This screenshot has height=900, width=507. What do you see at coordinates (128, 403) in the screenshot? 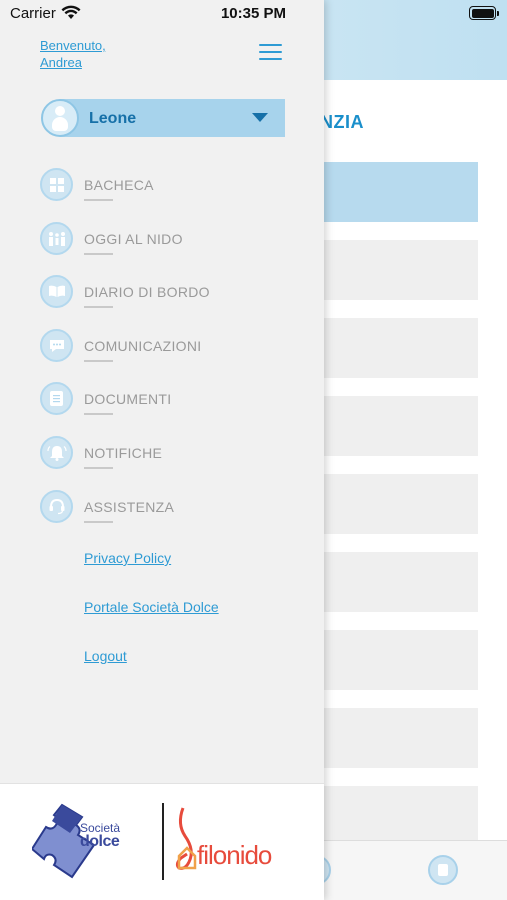
I see `menu-item-label: DOCUMENTI` at bounding box center [128, 403].